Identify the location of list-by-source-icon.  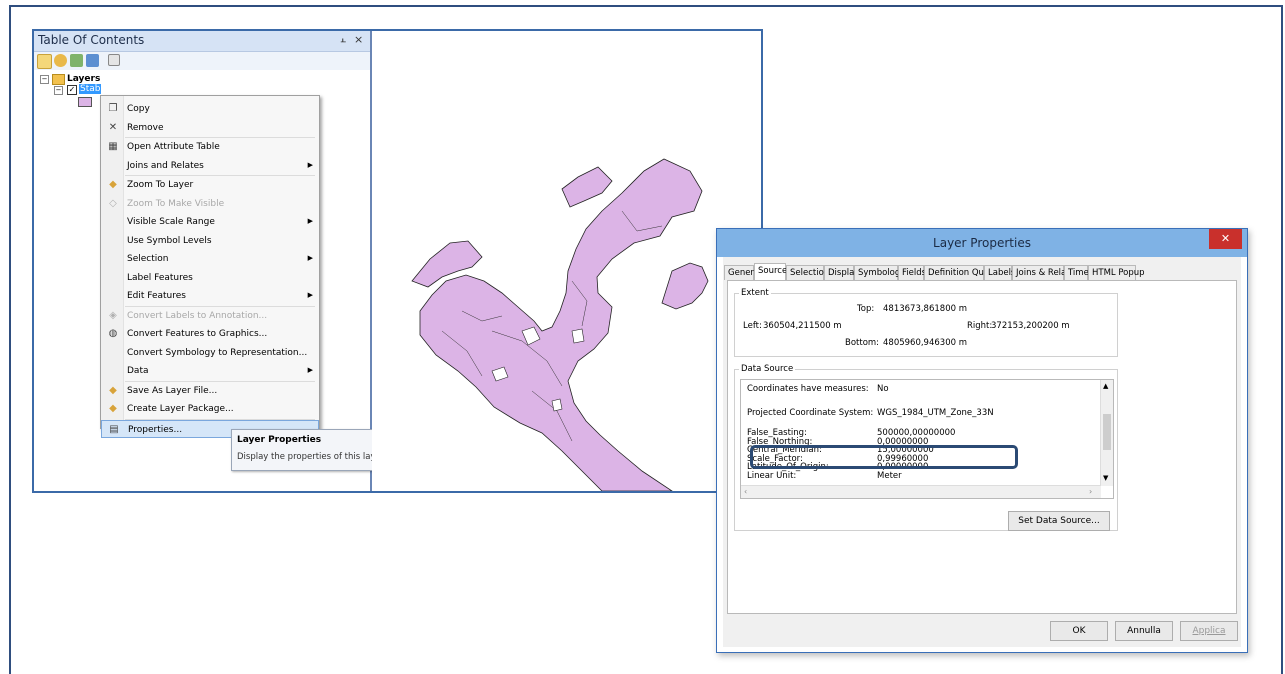
(60, 60).